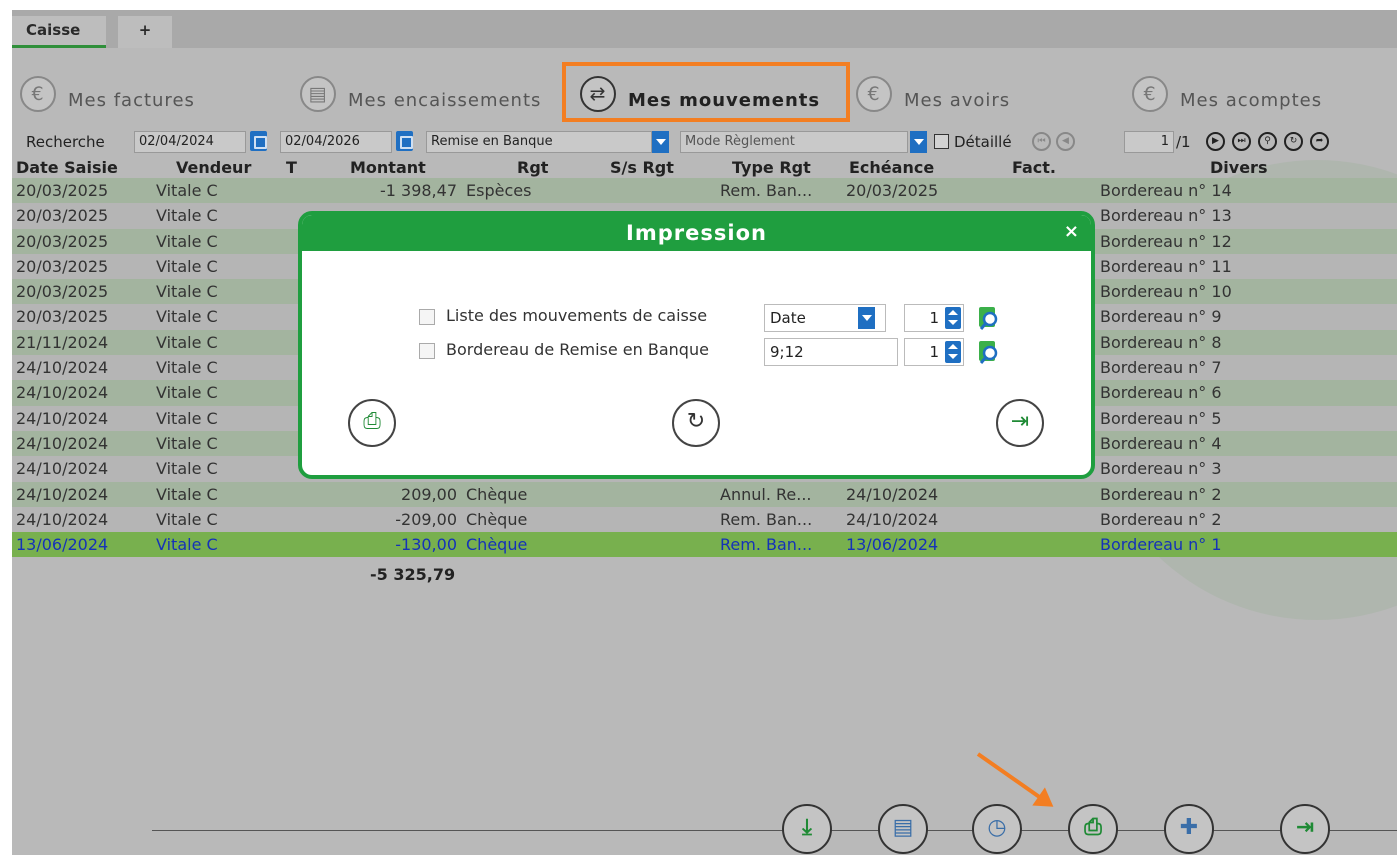 Image resolution: width=1397 pixels, height=855 pixels. Describe the element at coordinates (429, 494) in the screenshot. I see `cell-montant: 209,00` at that location.